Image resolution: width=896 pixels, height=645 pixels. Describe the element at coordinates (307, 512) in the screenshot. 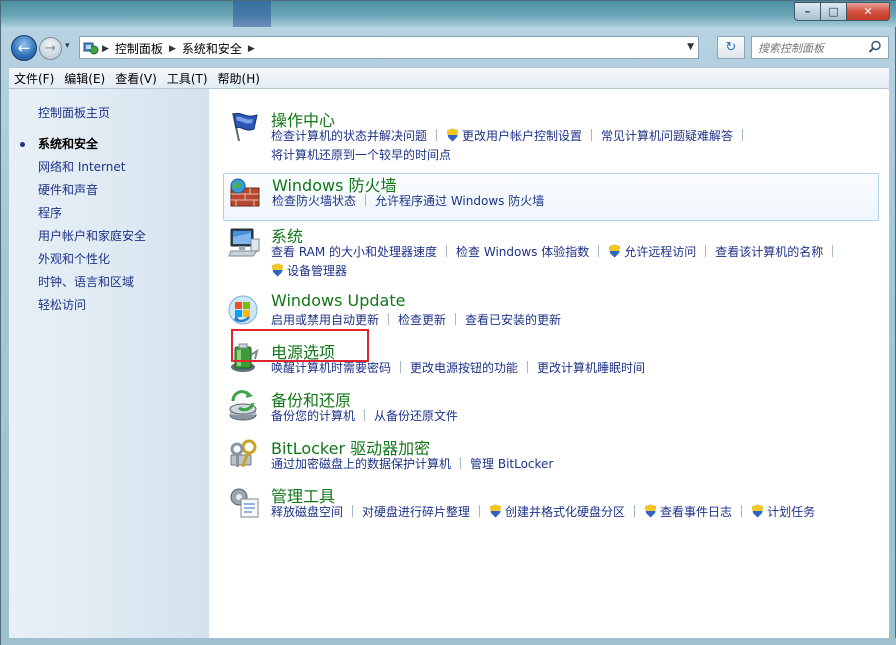

I see `link-disk-cleanup: 释放磁盘空间` at that location.